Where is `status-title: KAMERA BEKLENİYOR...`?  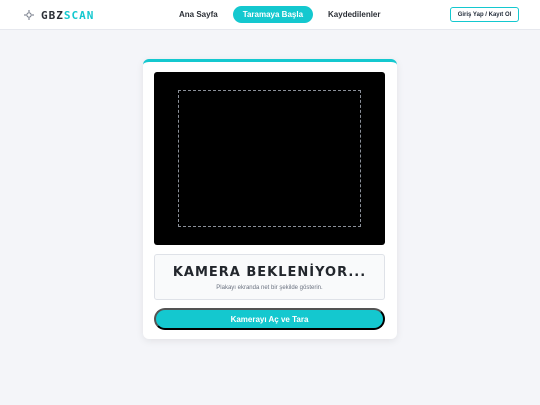
status-title: KAMERA BEKLENİYOR... is located at coordinates (269, 272).